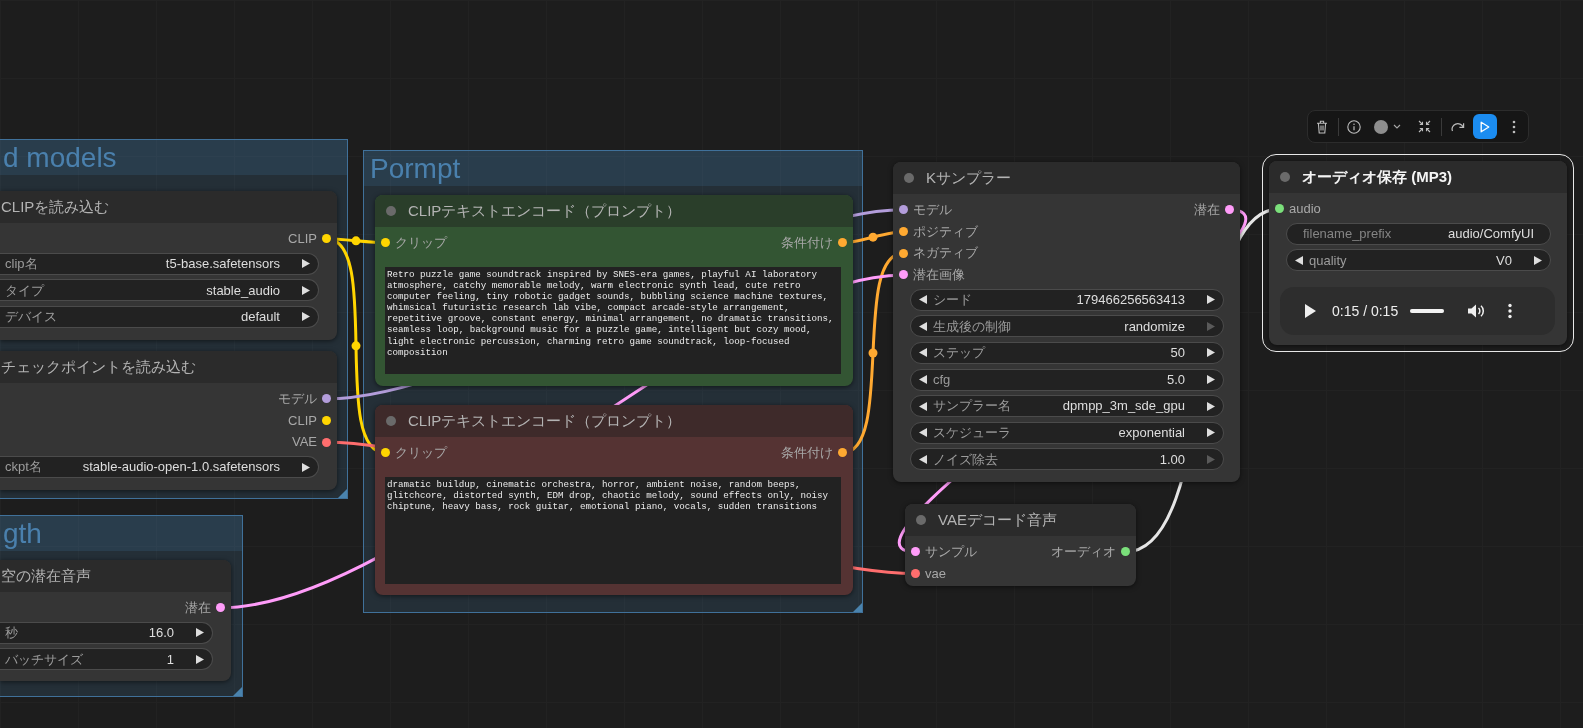  Describe the element at coordinates (1067, 379) in the screenshot. I see `number-widget: cfg 5.0` at that location.